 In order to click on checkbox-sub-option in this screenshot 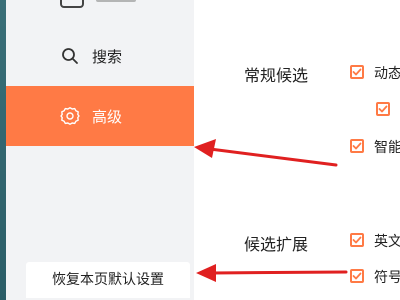, I will do `click(383, 109)`.